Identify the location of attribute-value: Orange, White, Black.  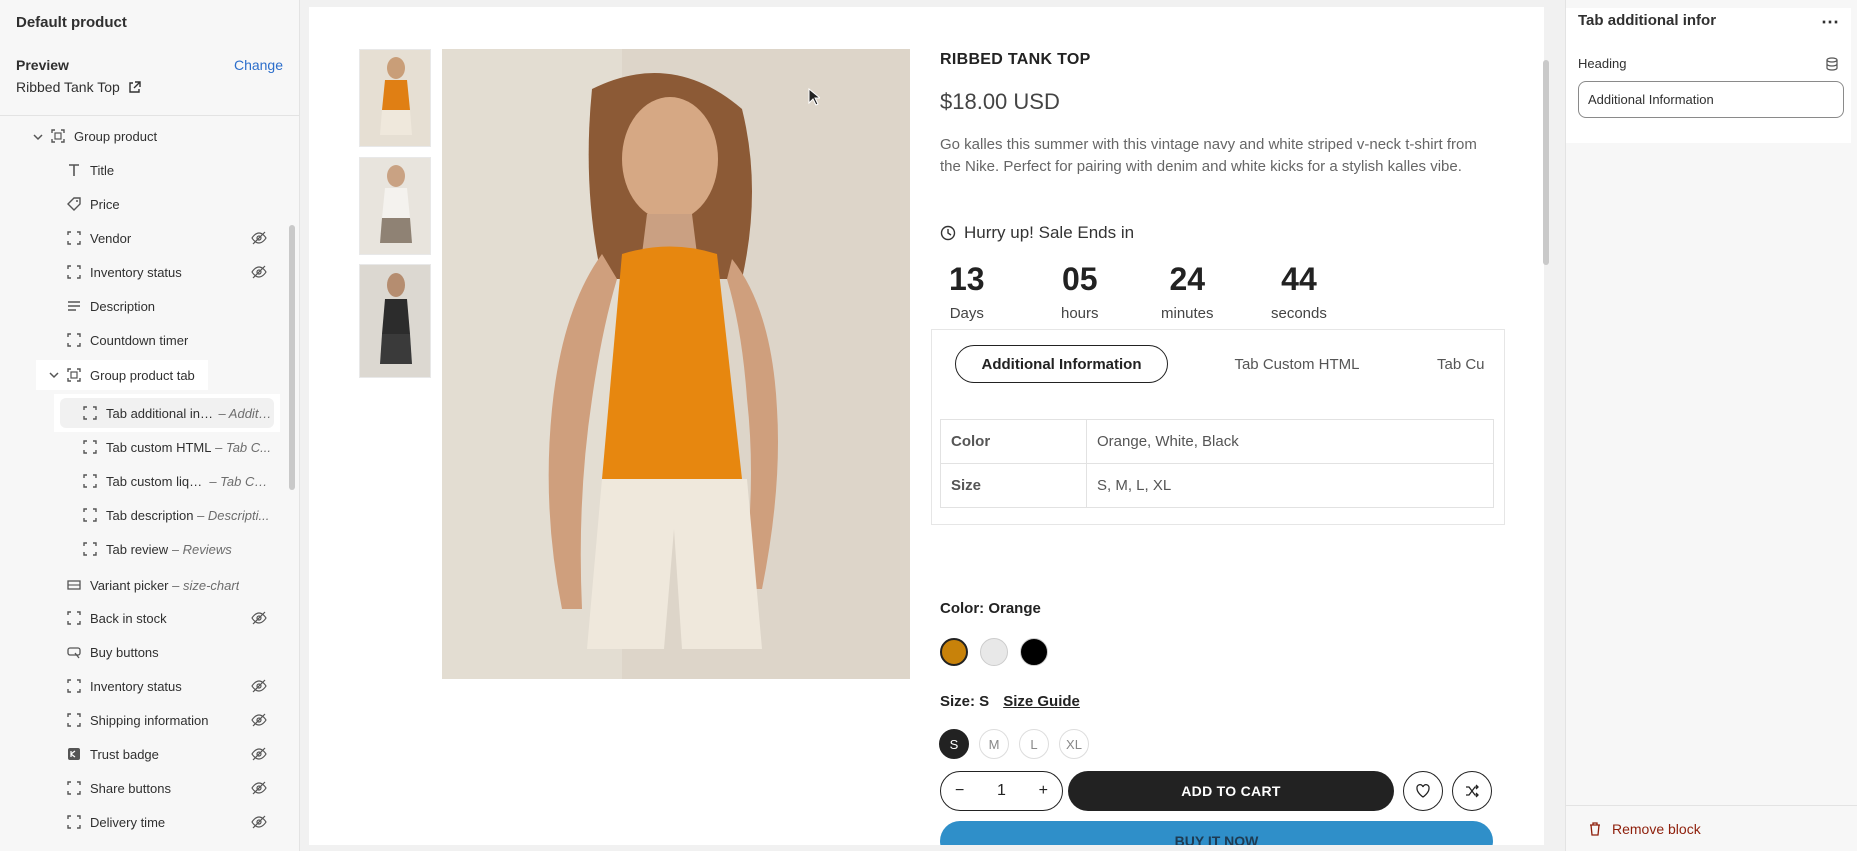
(1290, 441).